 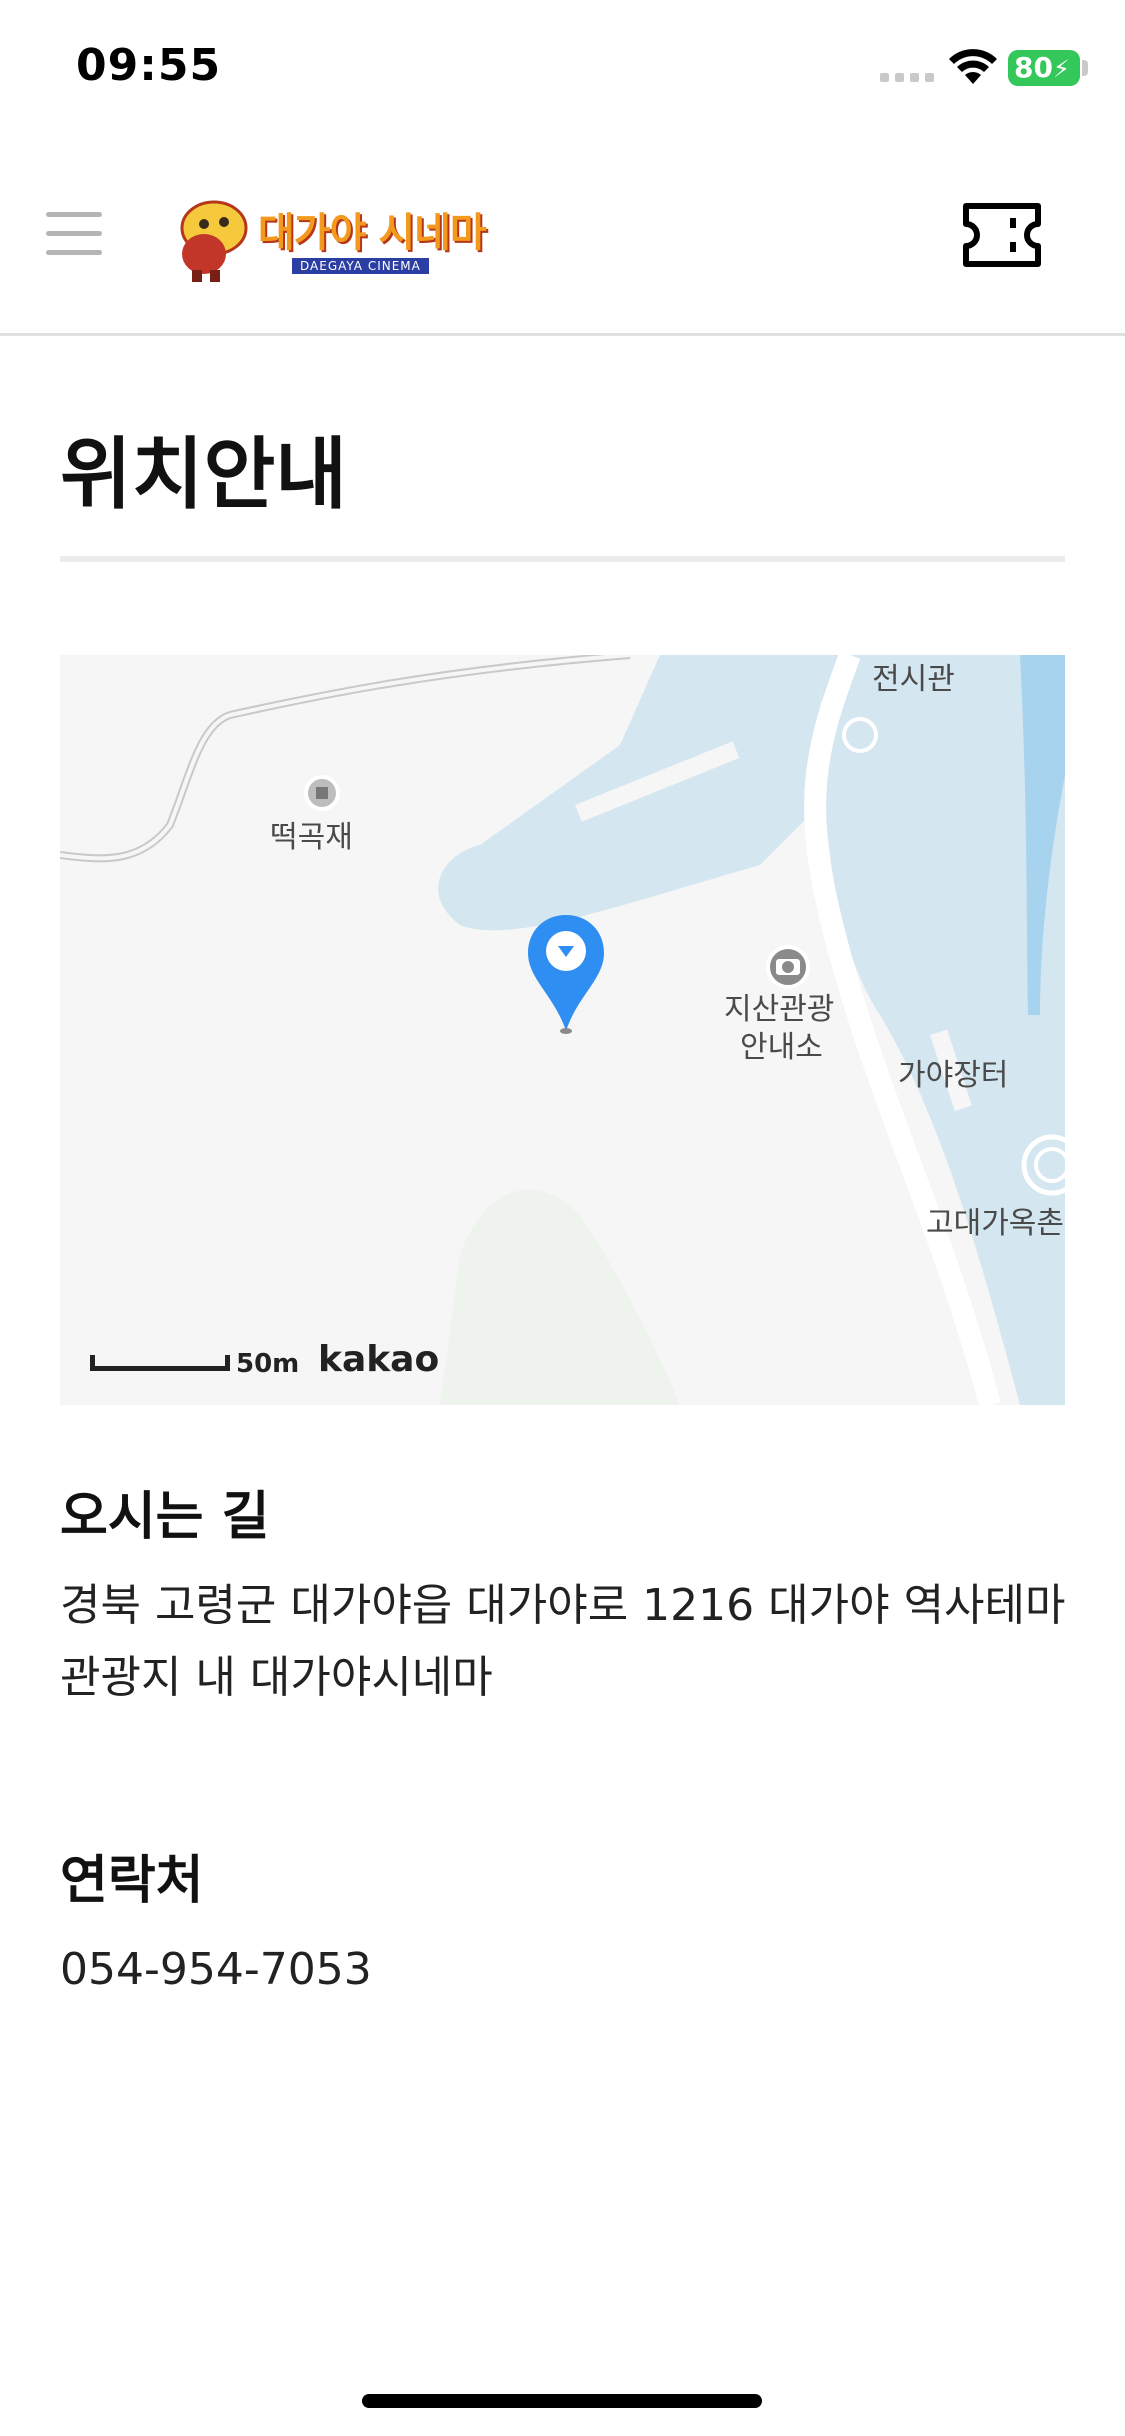 I want to click on map-scale-label: 50m, so click(x=268, y=1364).